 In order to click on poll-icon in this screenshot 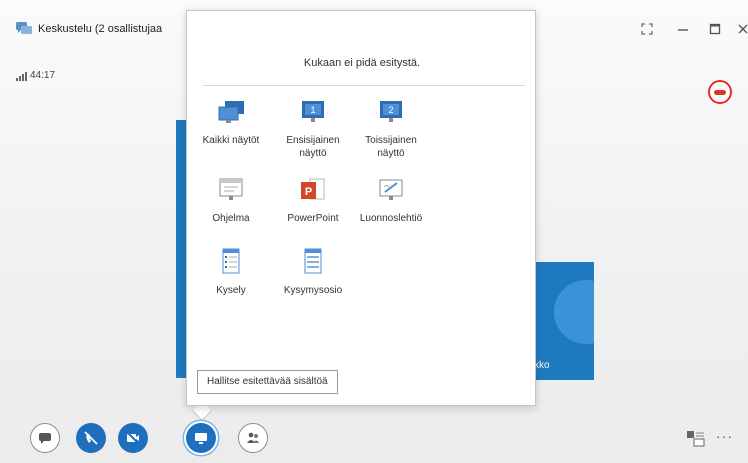, I will do `click(231, 261)`.